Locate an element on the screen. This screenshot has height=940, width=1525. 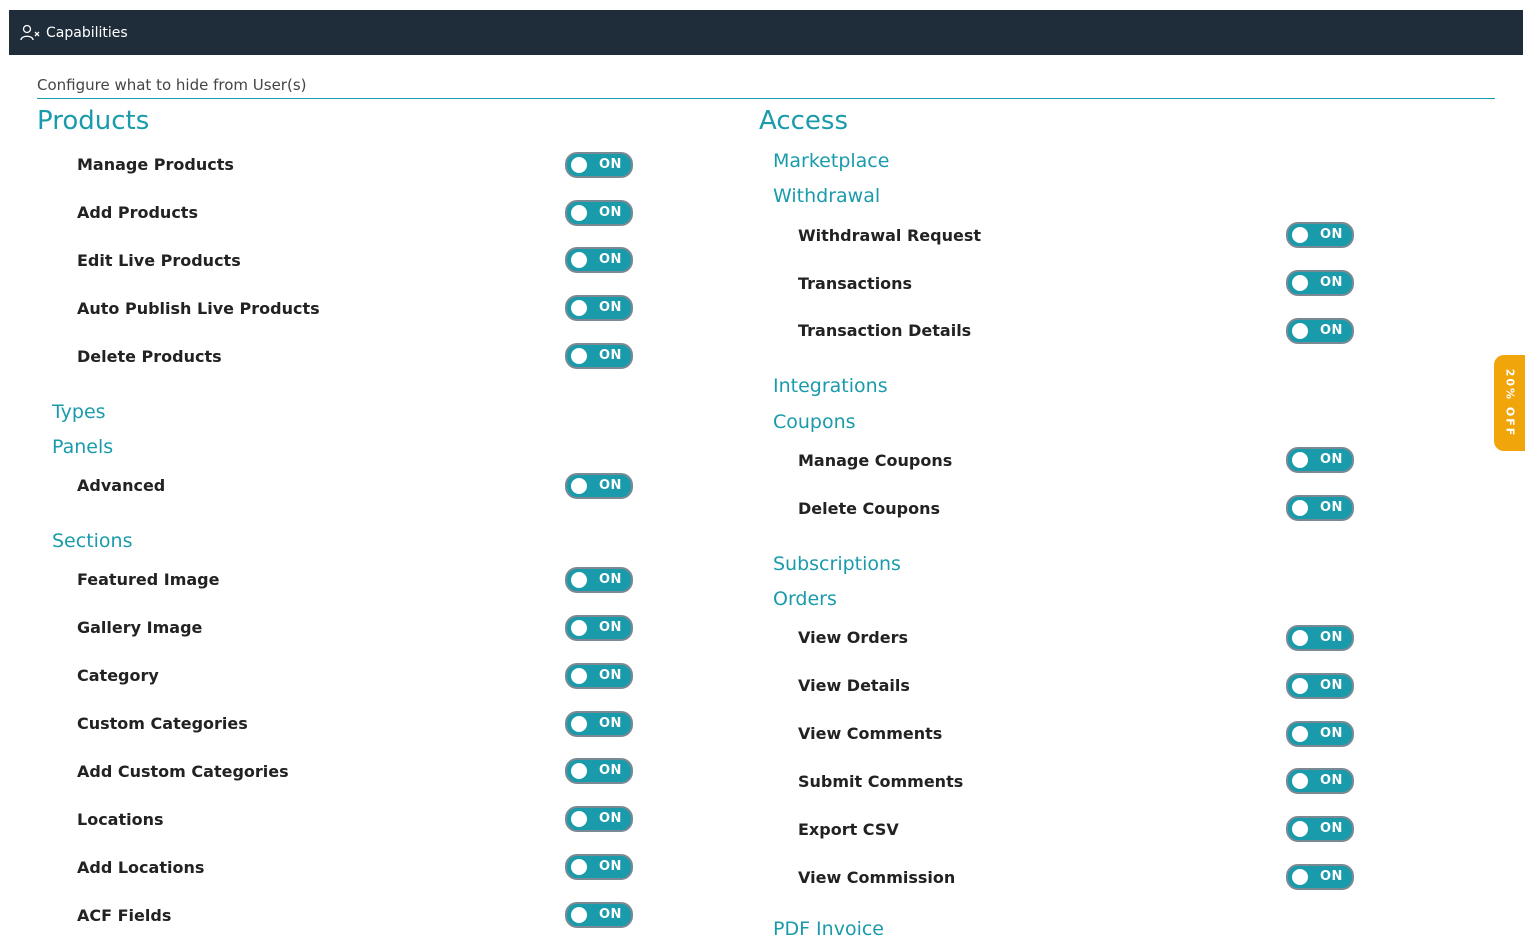
heading-types: Types is located at coordinates (79, 412).